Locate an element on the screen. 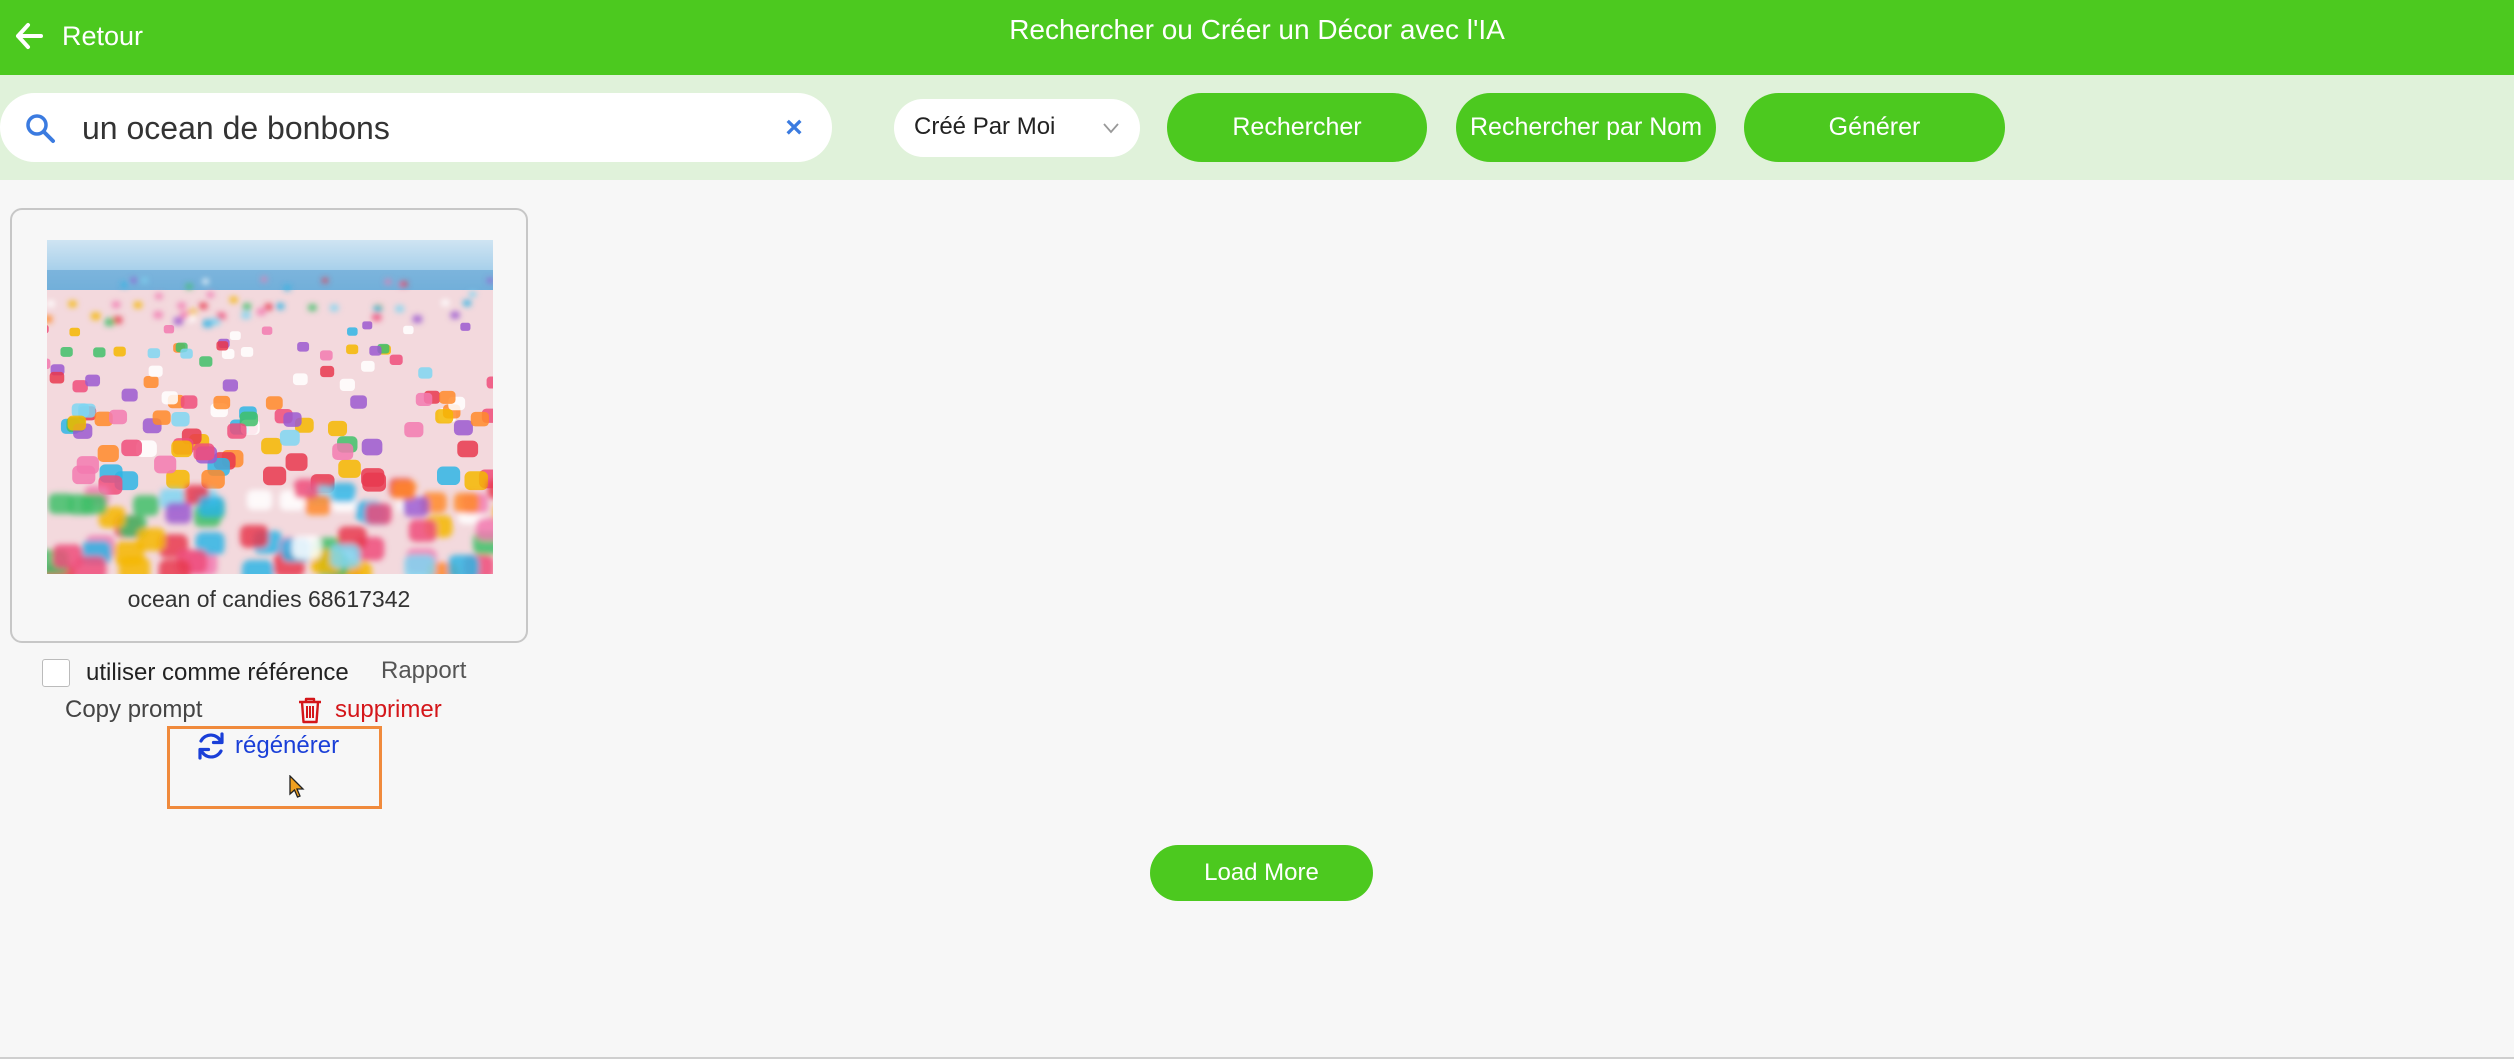 The image size is (2514, 1059). report-link: Rapport is located at coordinates (423, 671).